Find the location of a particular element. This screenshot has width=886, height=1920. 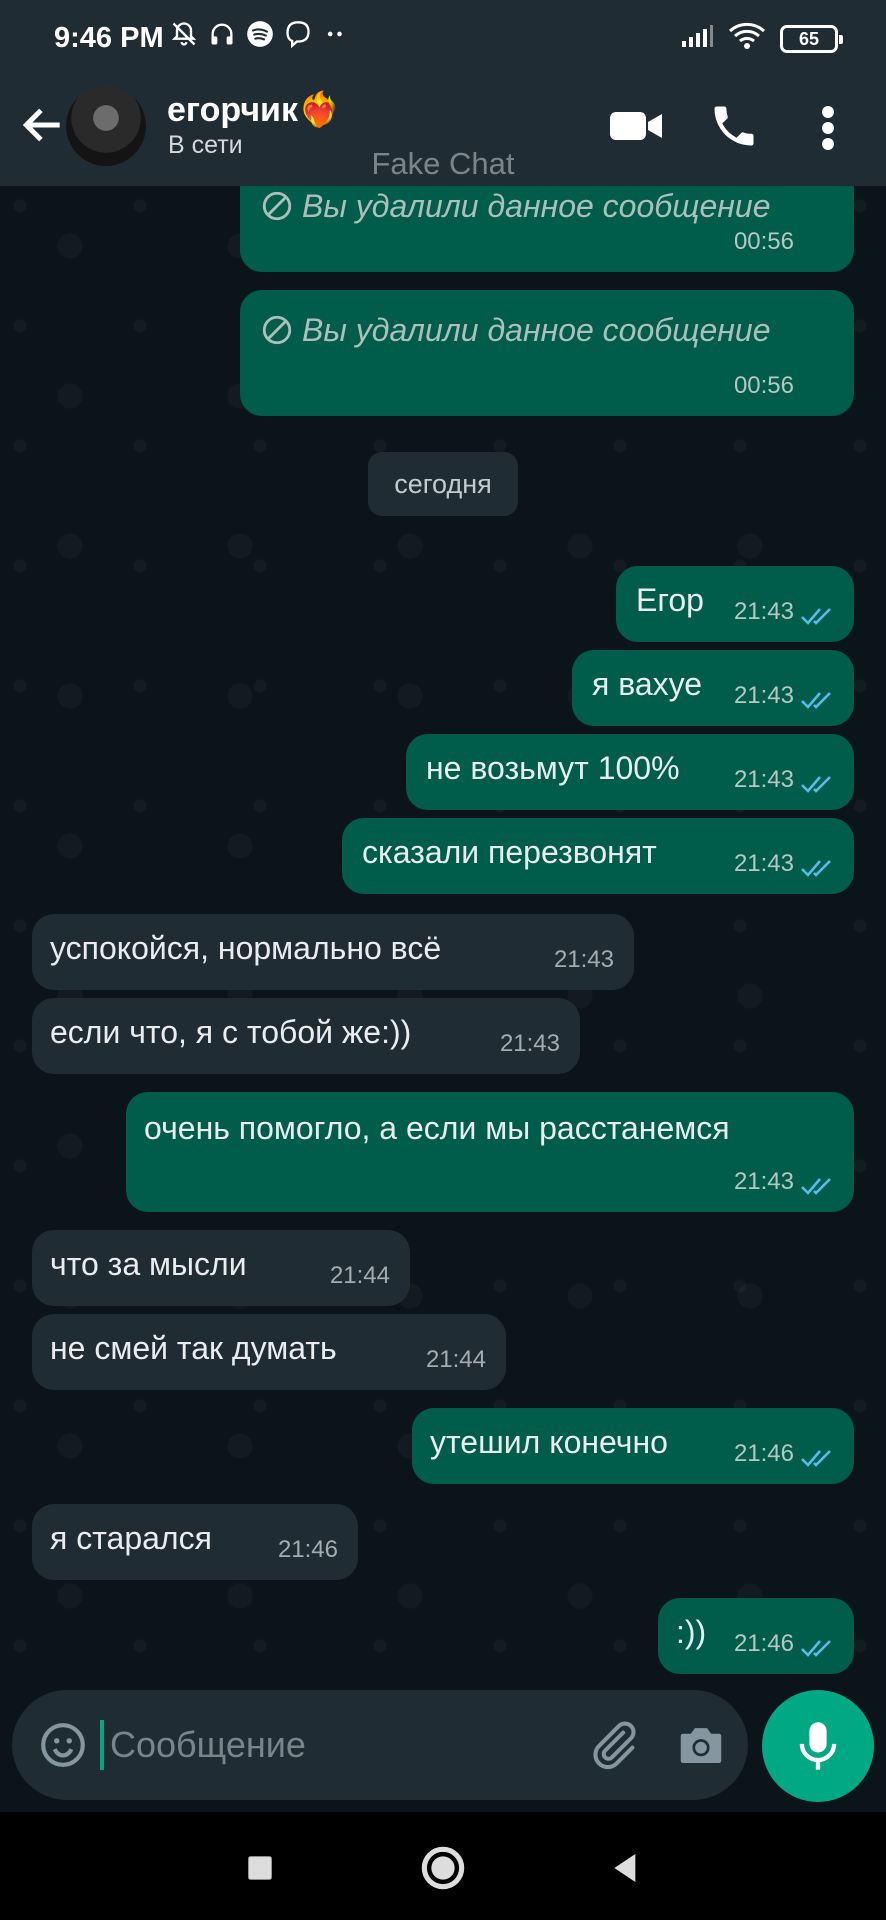

message-text: я вахуе is located at coordinates (647, 684).